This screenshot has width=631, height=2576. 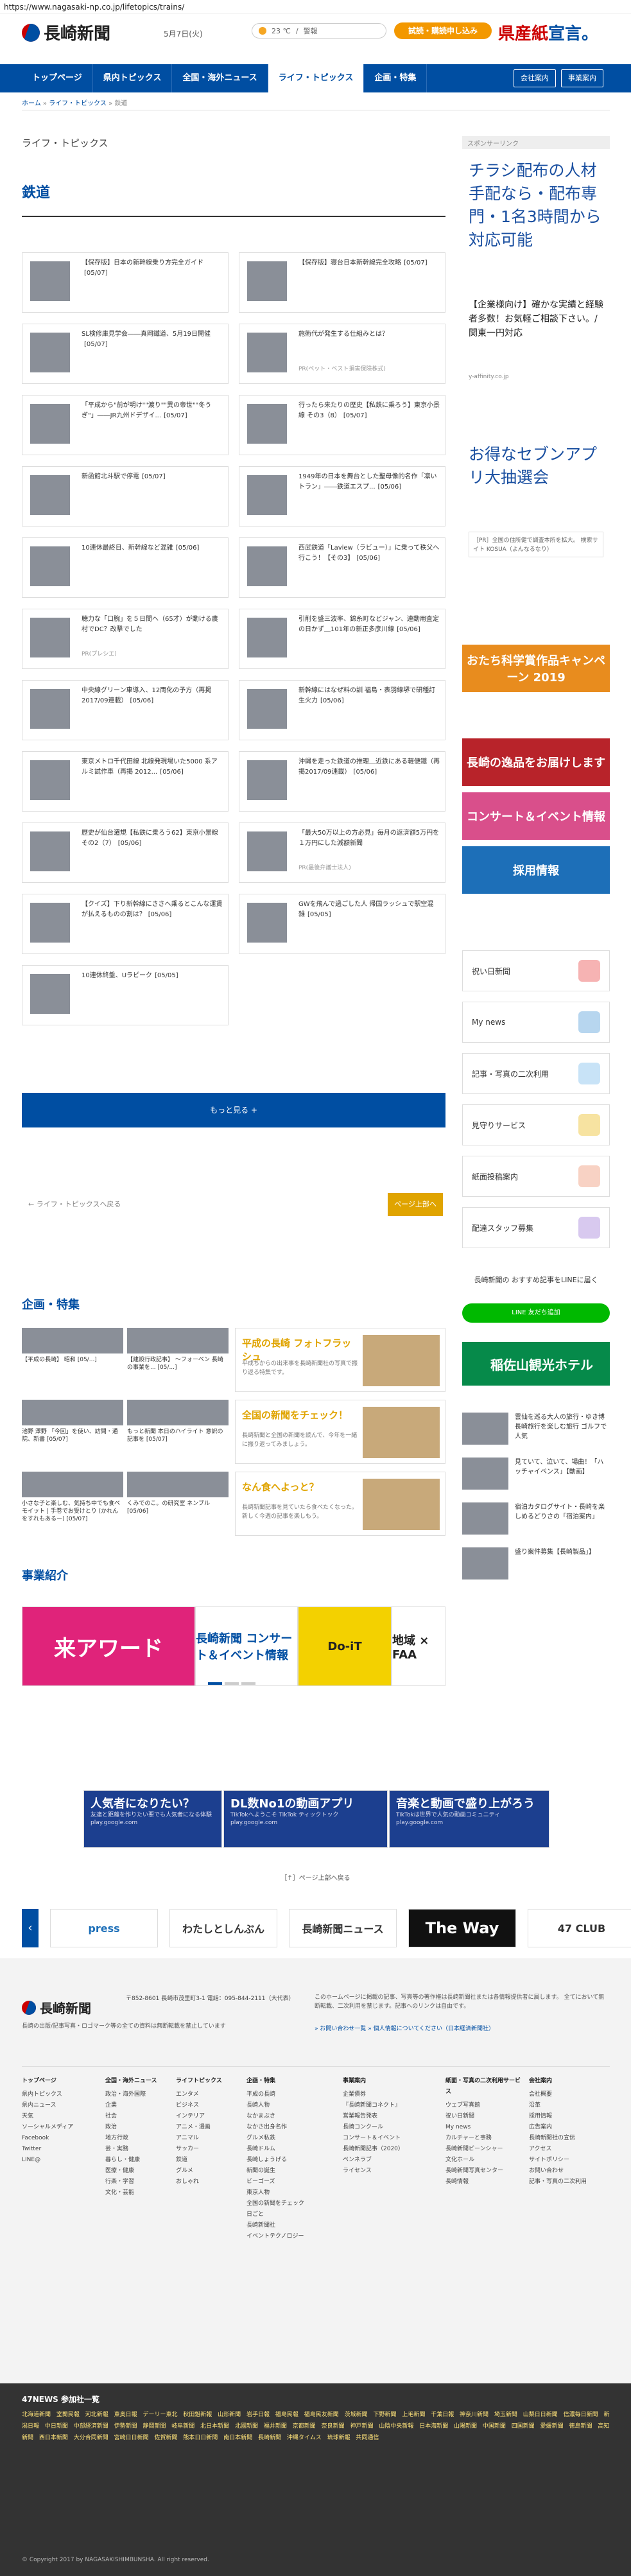 I want to click on footer-link: なかまぶき, so click(x=285, y=2116).